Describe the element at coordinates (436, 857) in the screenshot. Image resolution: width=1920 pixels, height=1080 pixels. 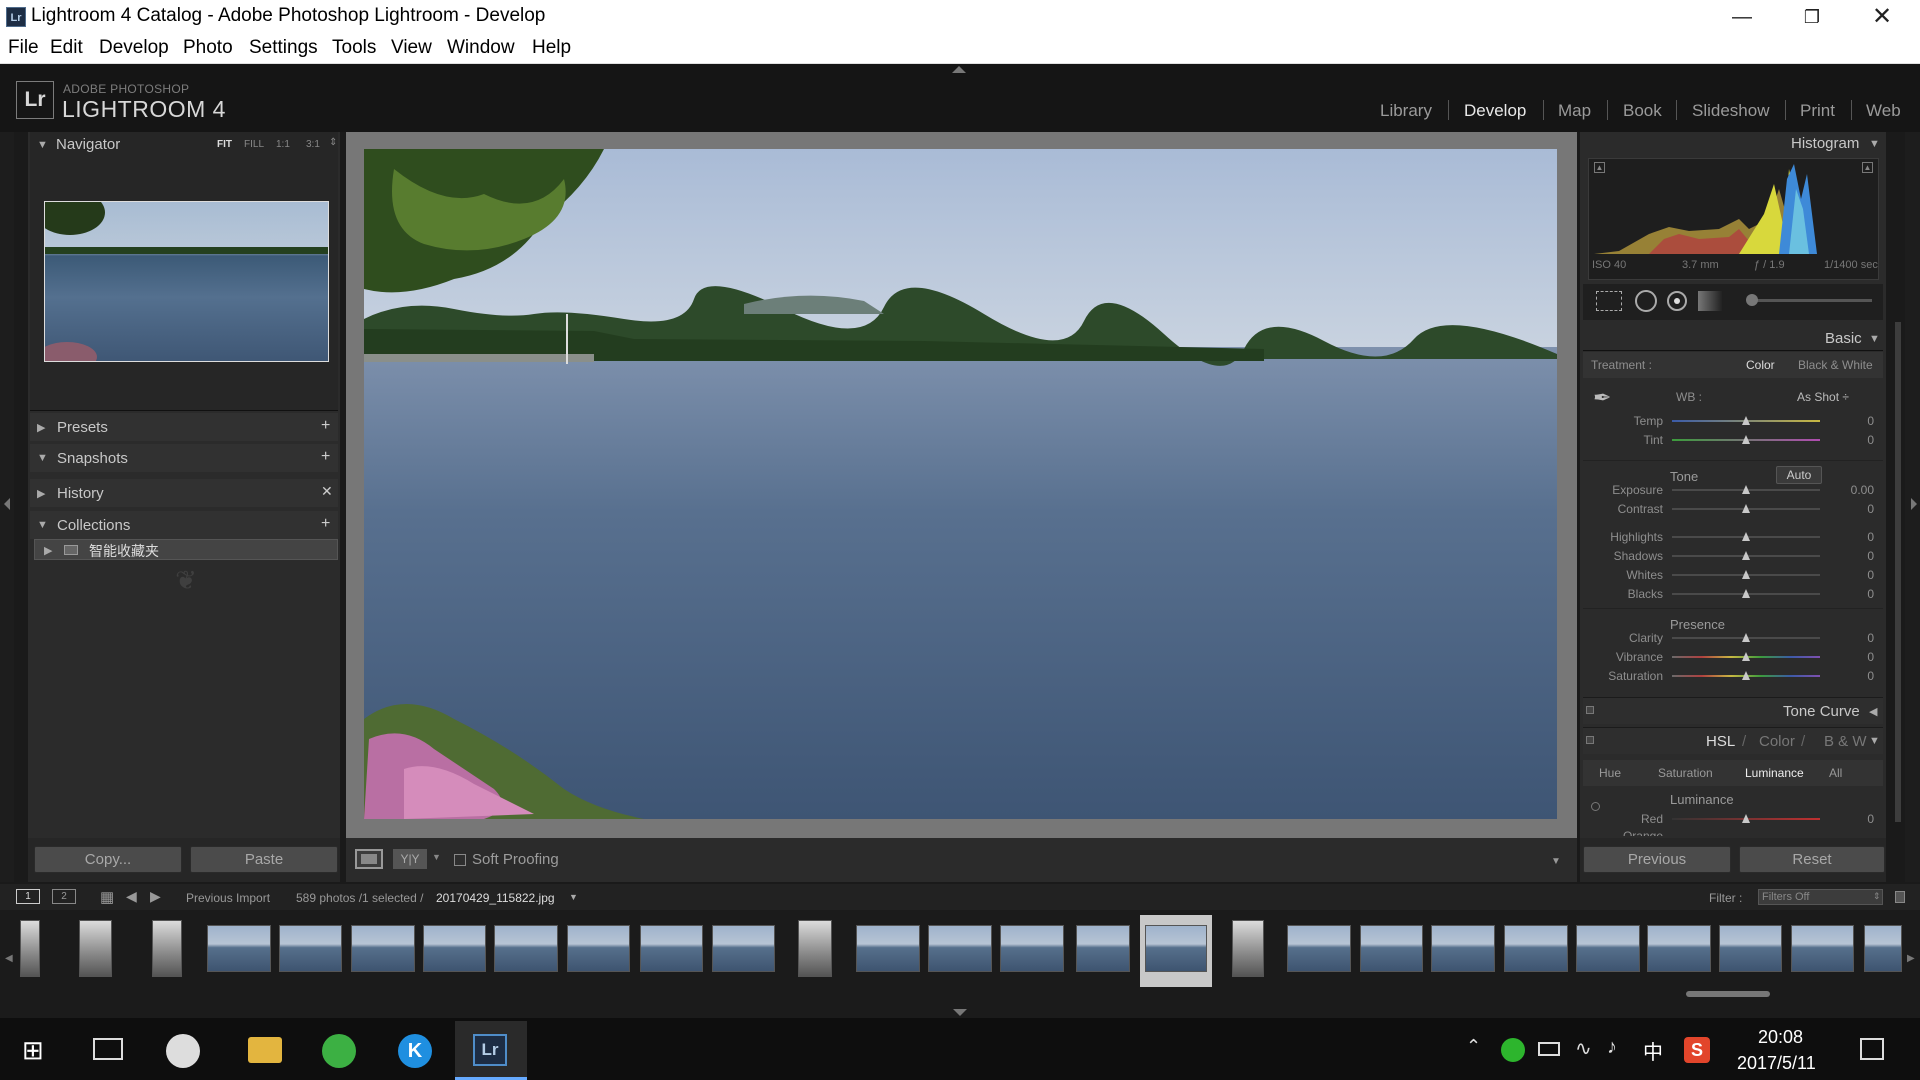
I see `before-after-dropdown-icon: ▼` at that location.